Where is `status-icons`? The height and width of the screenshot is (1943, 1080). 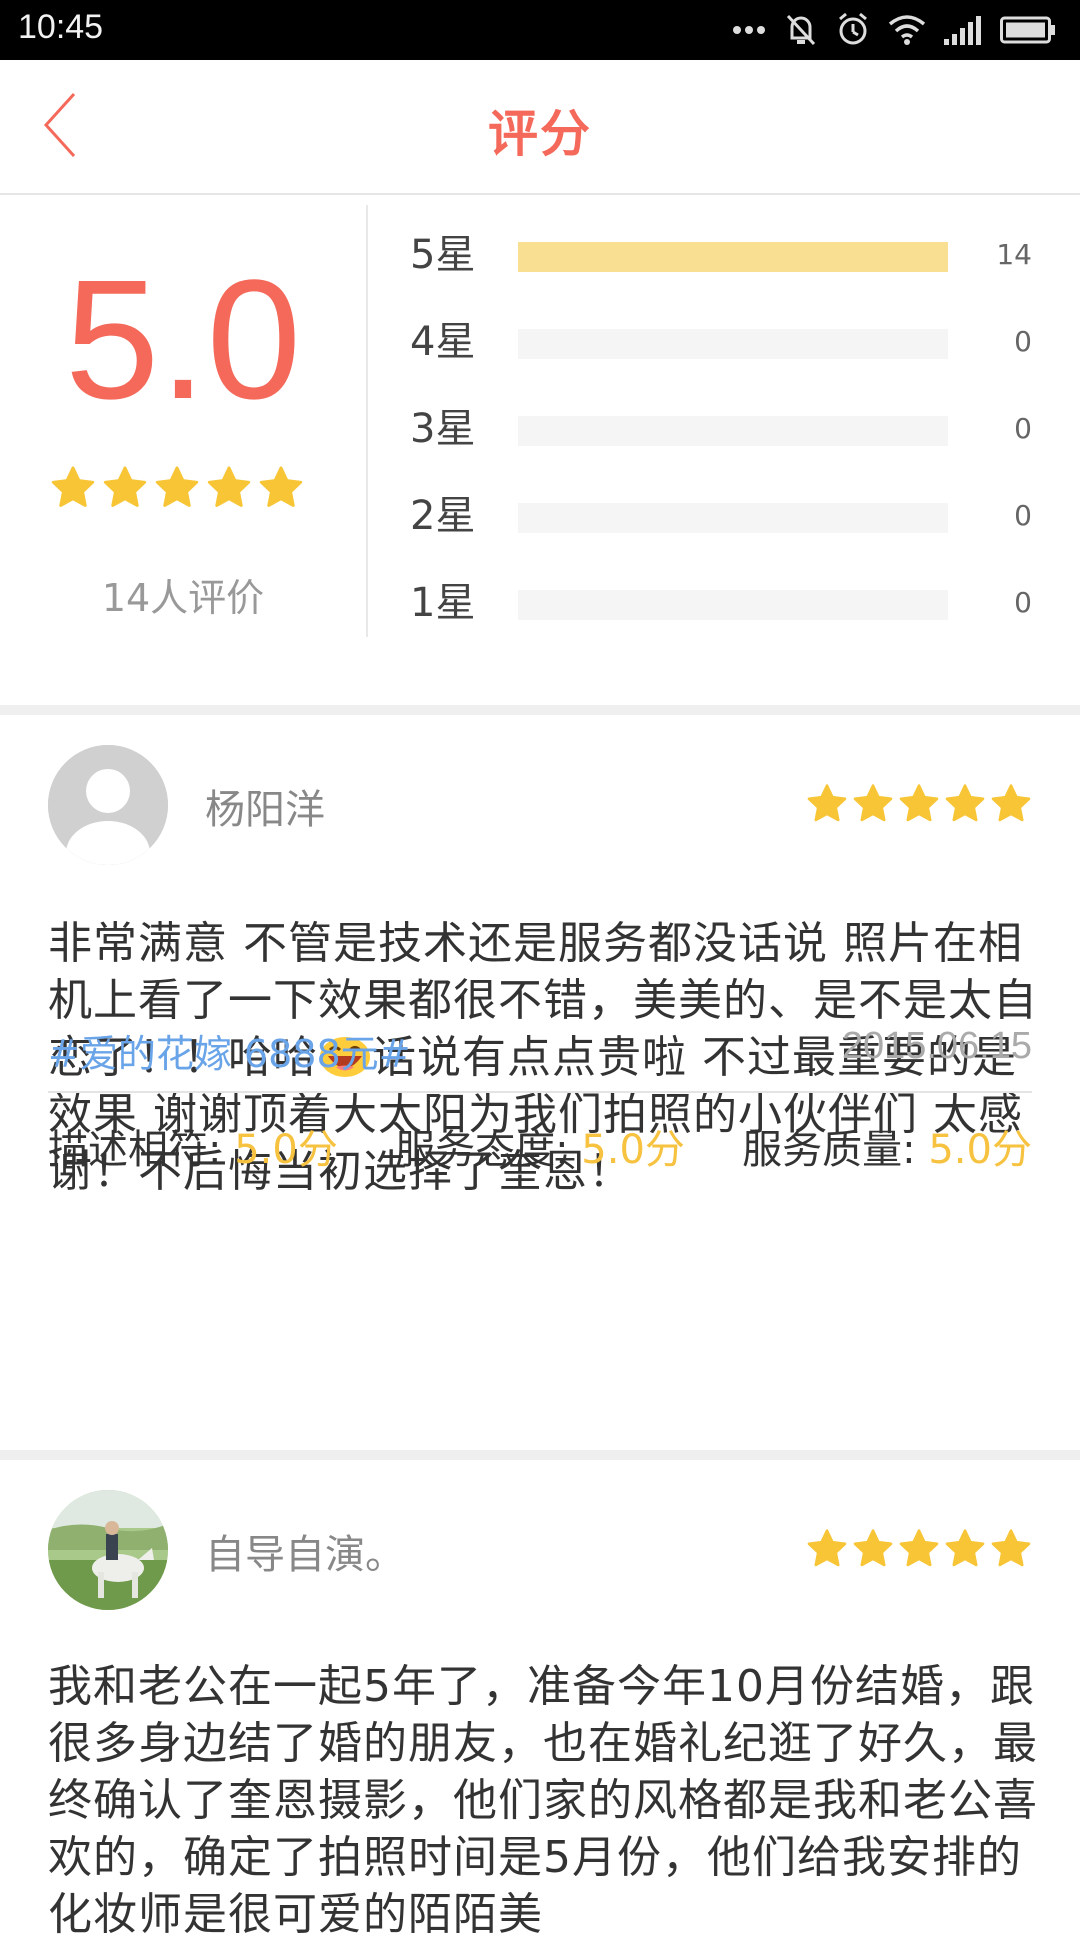 status-icons is located at coordinates (894, 30).